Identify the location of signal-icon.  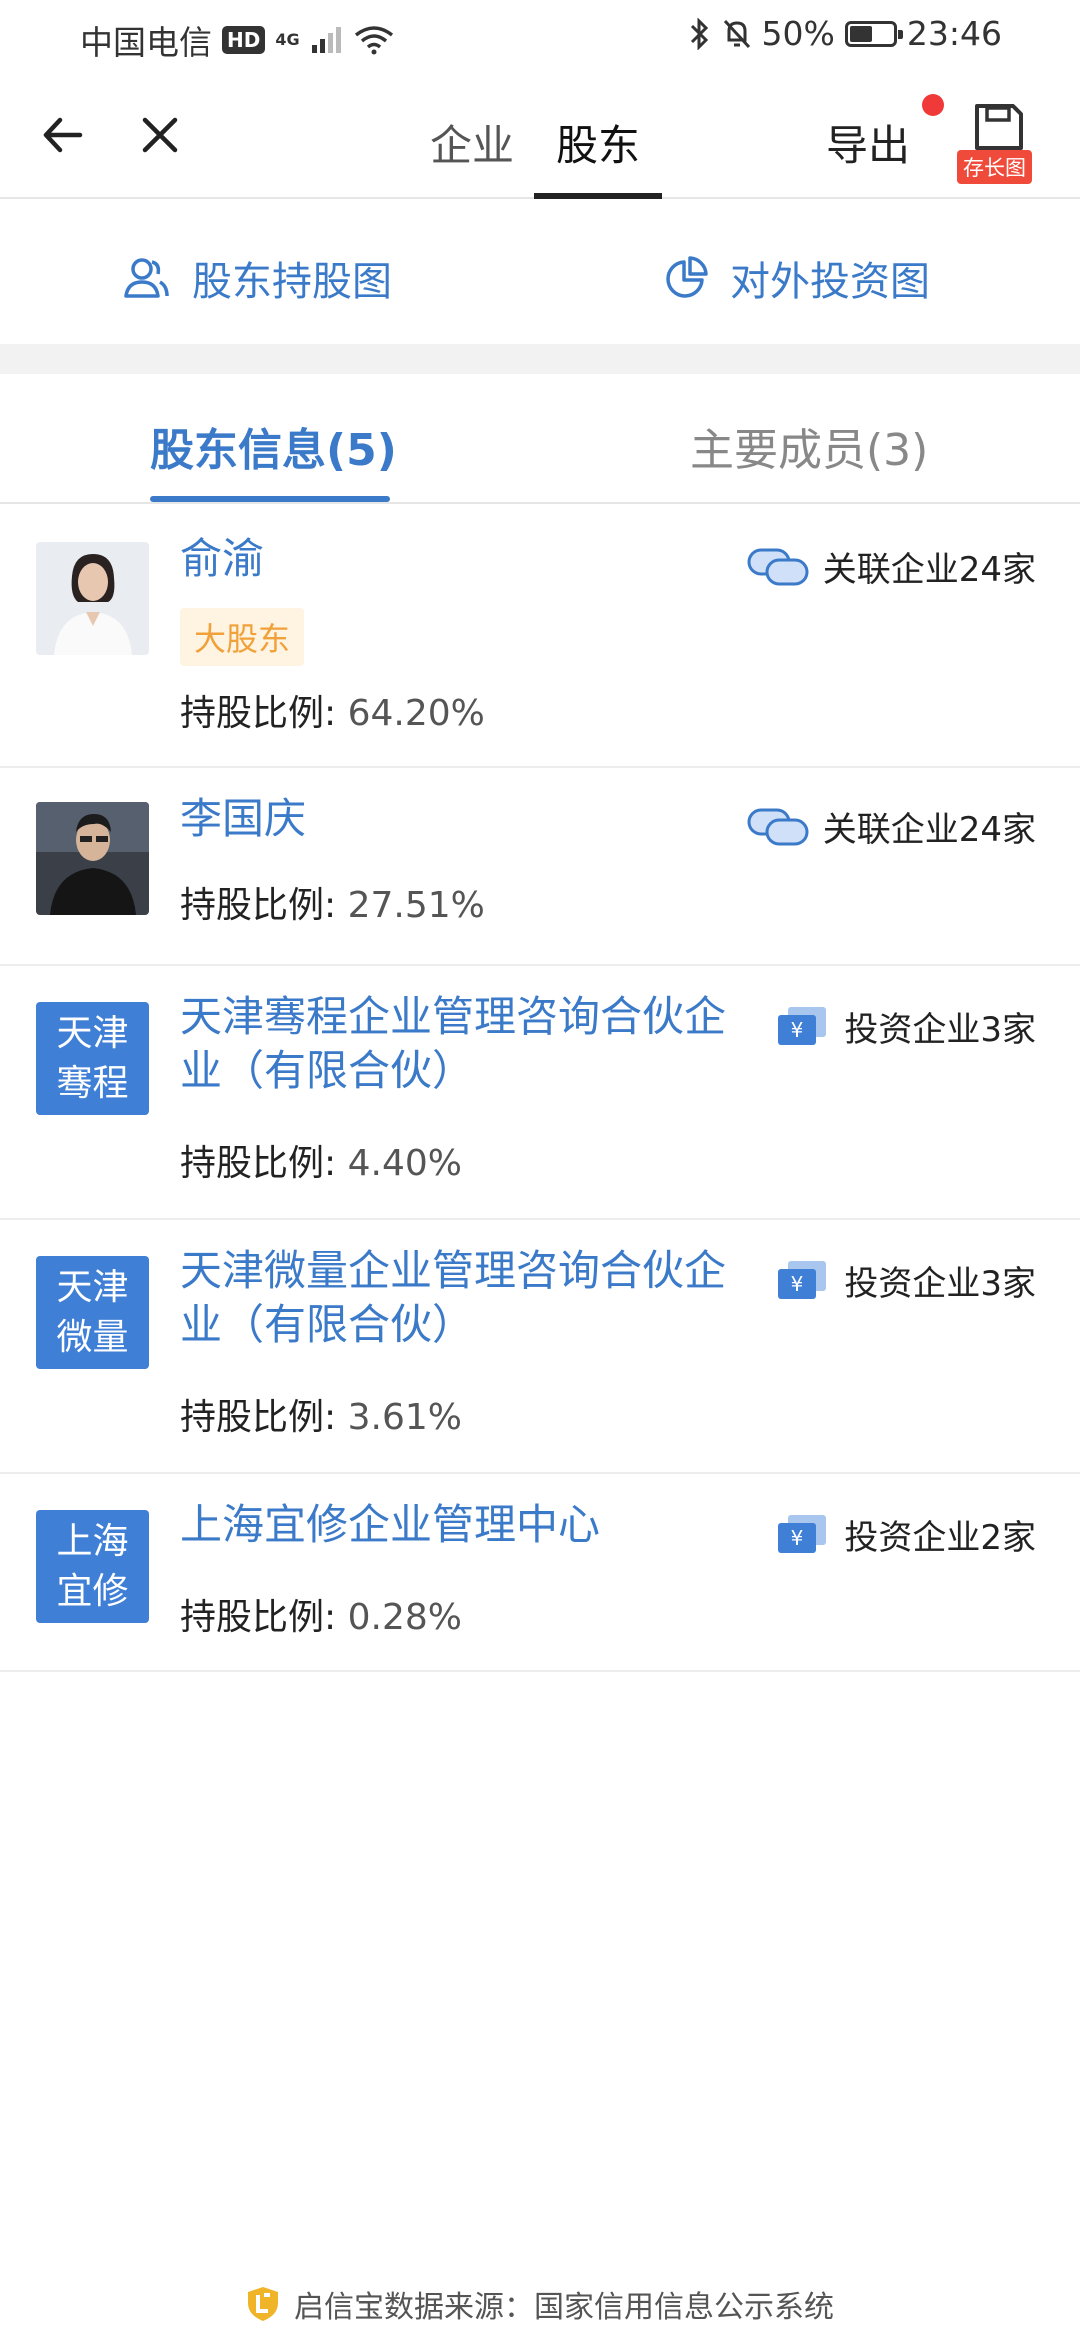
(326, 40).